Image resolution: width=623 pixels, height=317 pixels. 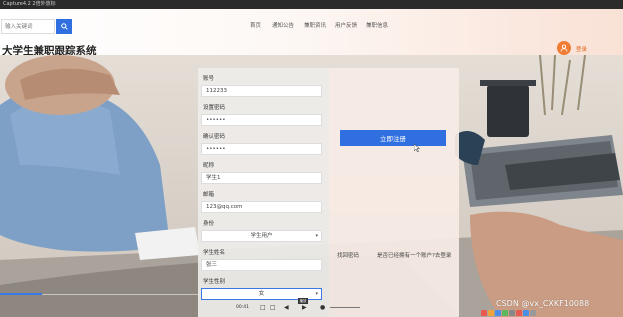 What do you see at coordinates (377, 25) in the screenshot?
I see `nav-parttime-info: 兼职信息` at bounding box center [377, 25].